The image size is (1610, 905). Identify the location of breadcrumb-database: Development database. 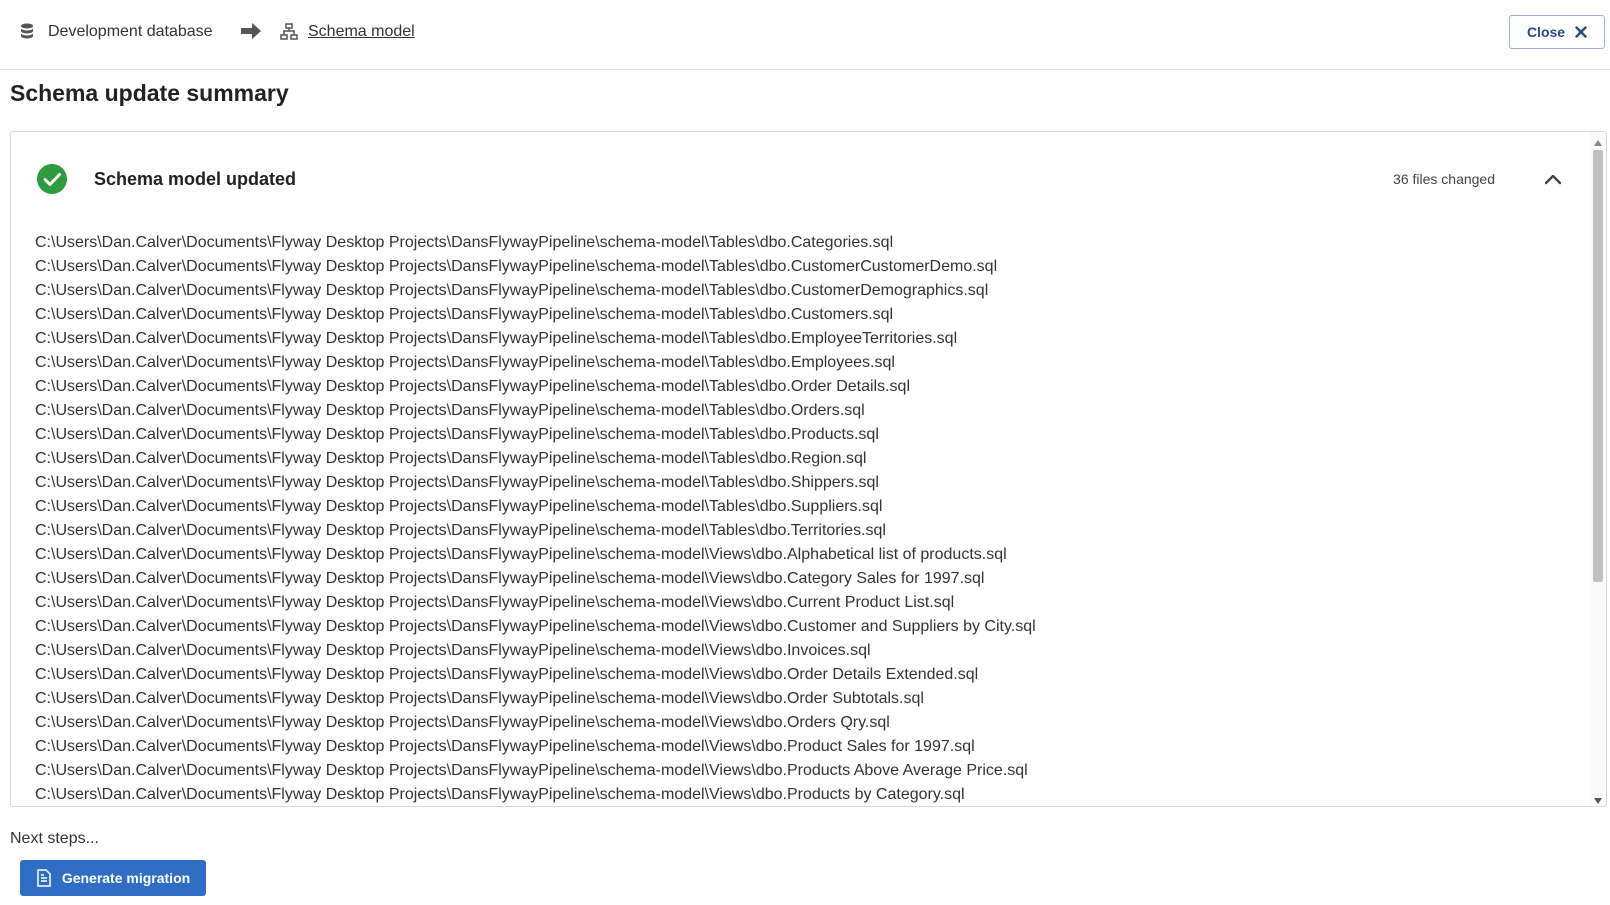
(116, 32).